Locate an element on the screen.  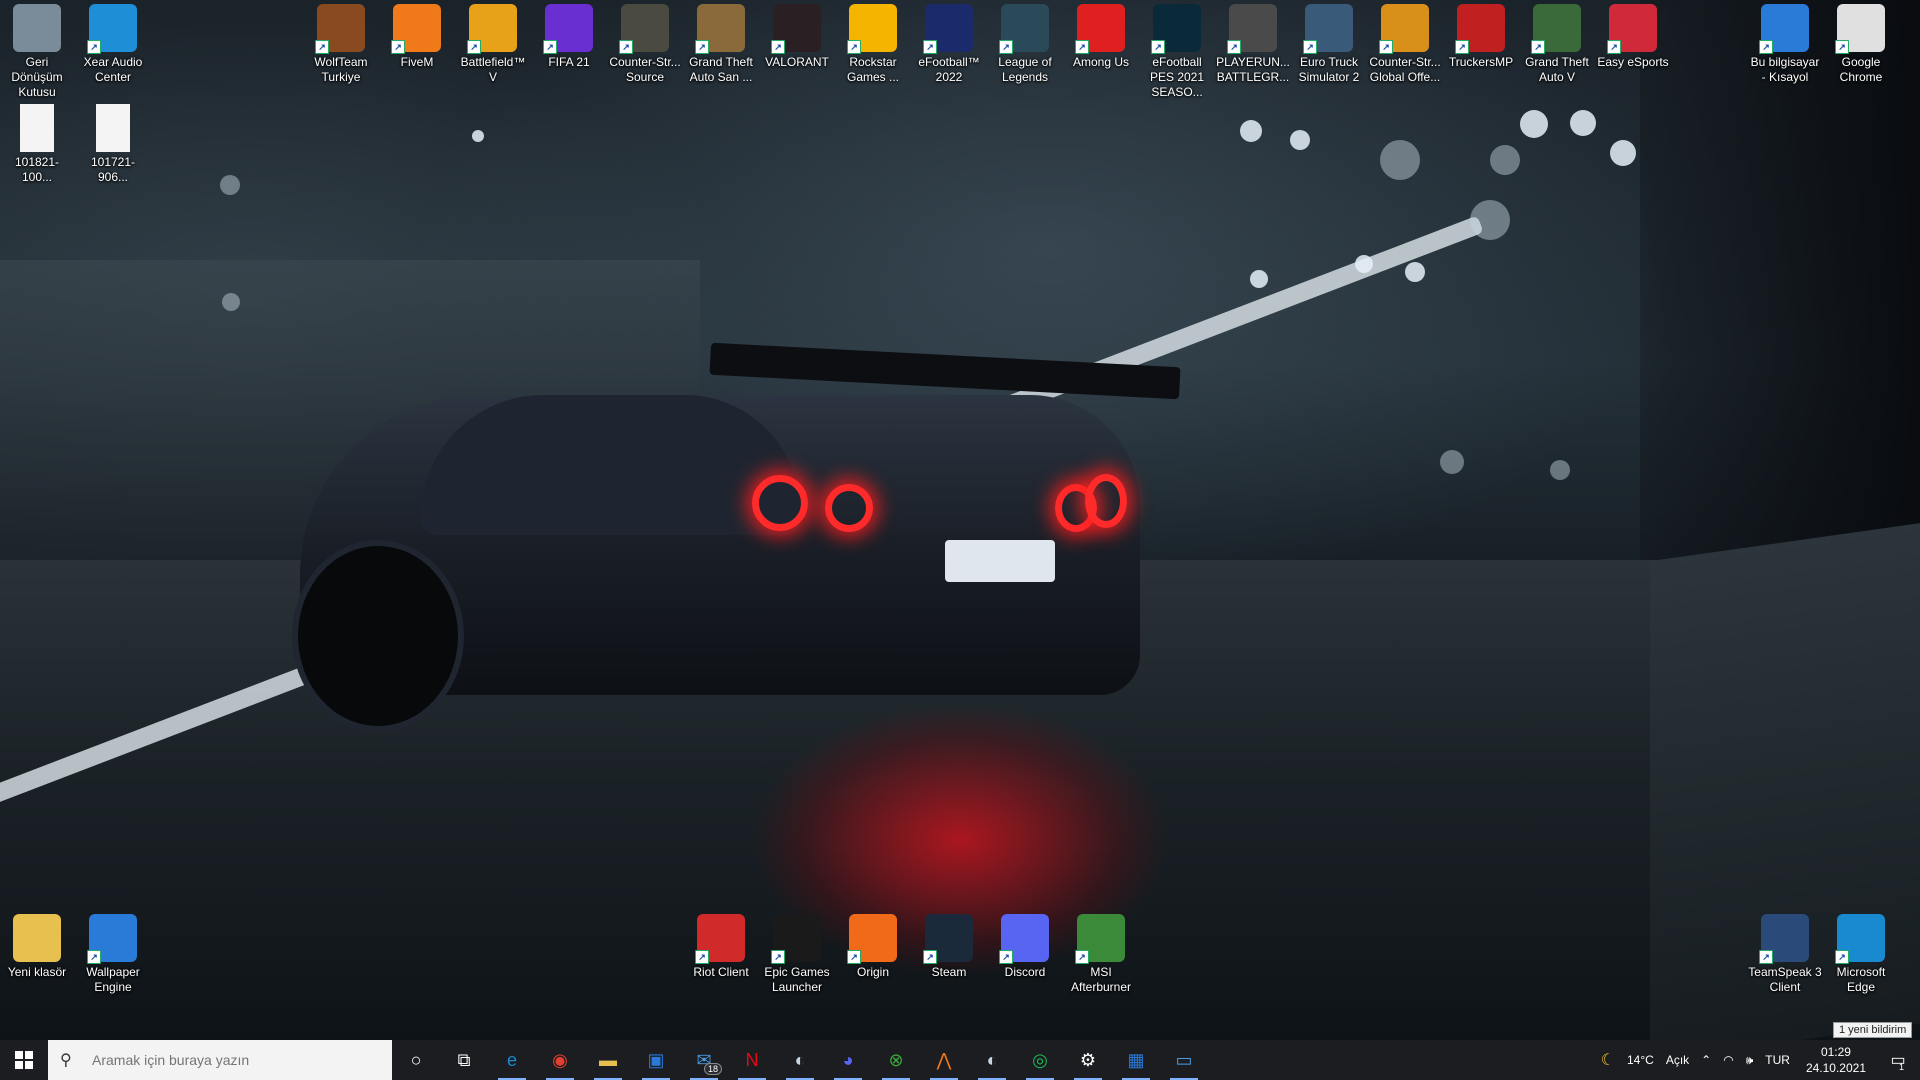
discord-icon: ◕ is located at coordinates (848, 1059).